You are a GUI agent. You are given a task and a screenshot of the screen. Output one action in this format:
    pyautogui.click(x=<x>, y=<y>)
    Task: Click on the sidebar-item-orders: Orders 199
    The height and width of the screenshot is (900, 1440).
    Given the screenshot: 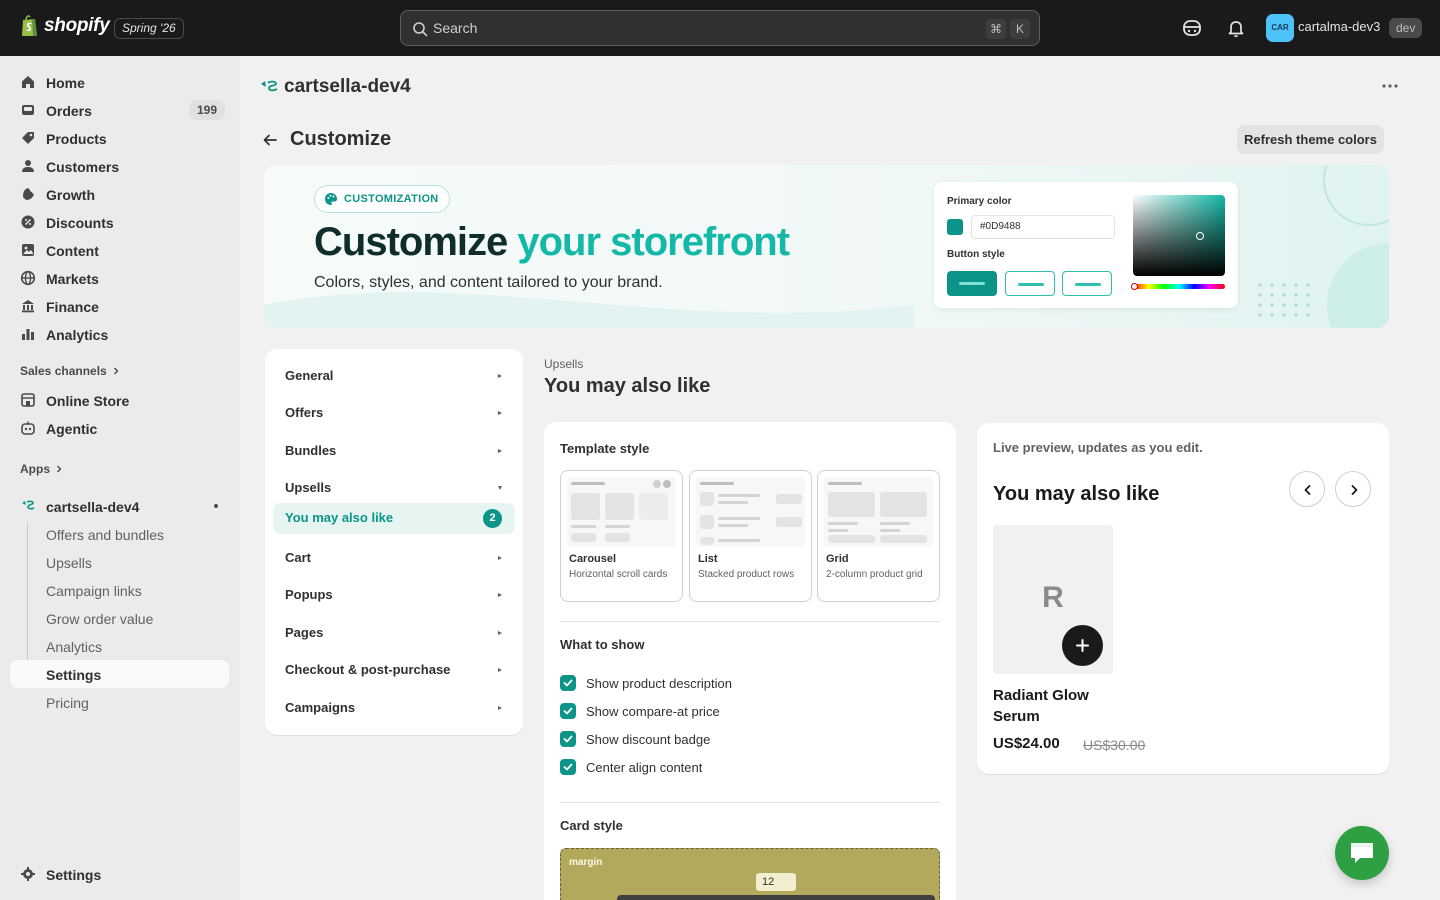 What is the action you would take?
    pyautogui.click(x=119, y=110)
    